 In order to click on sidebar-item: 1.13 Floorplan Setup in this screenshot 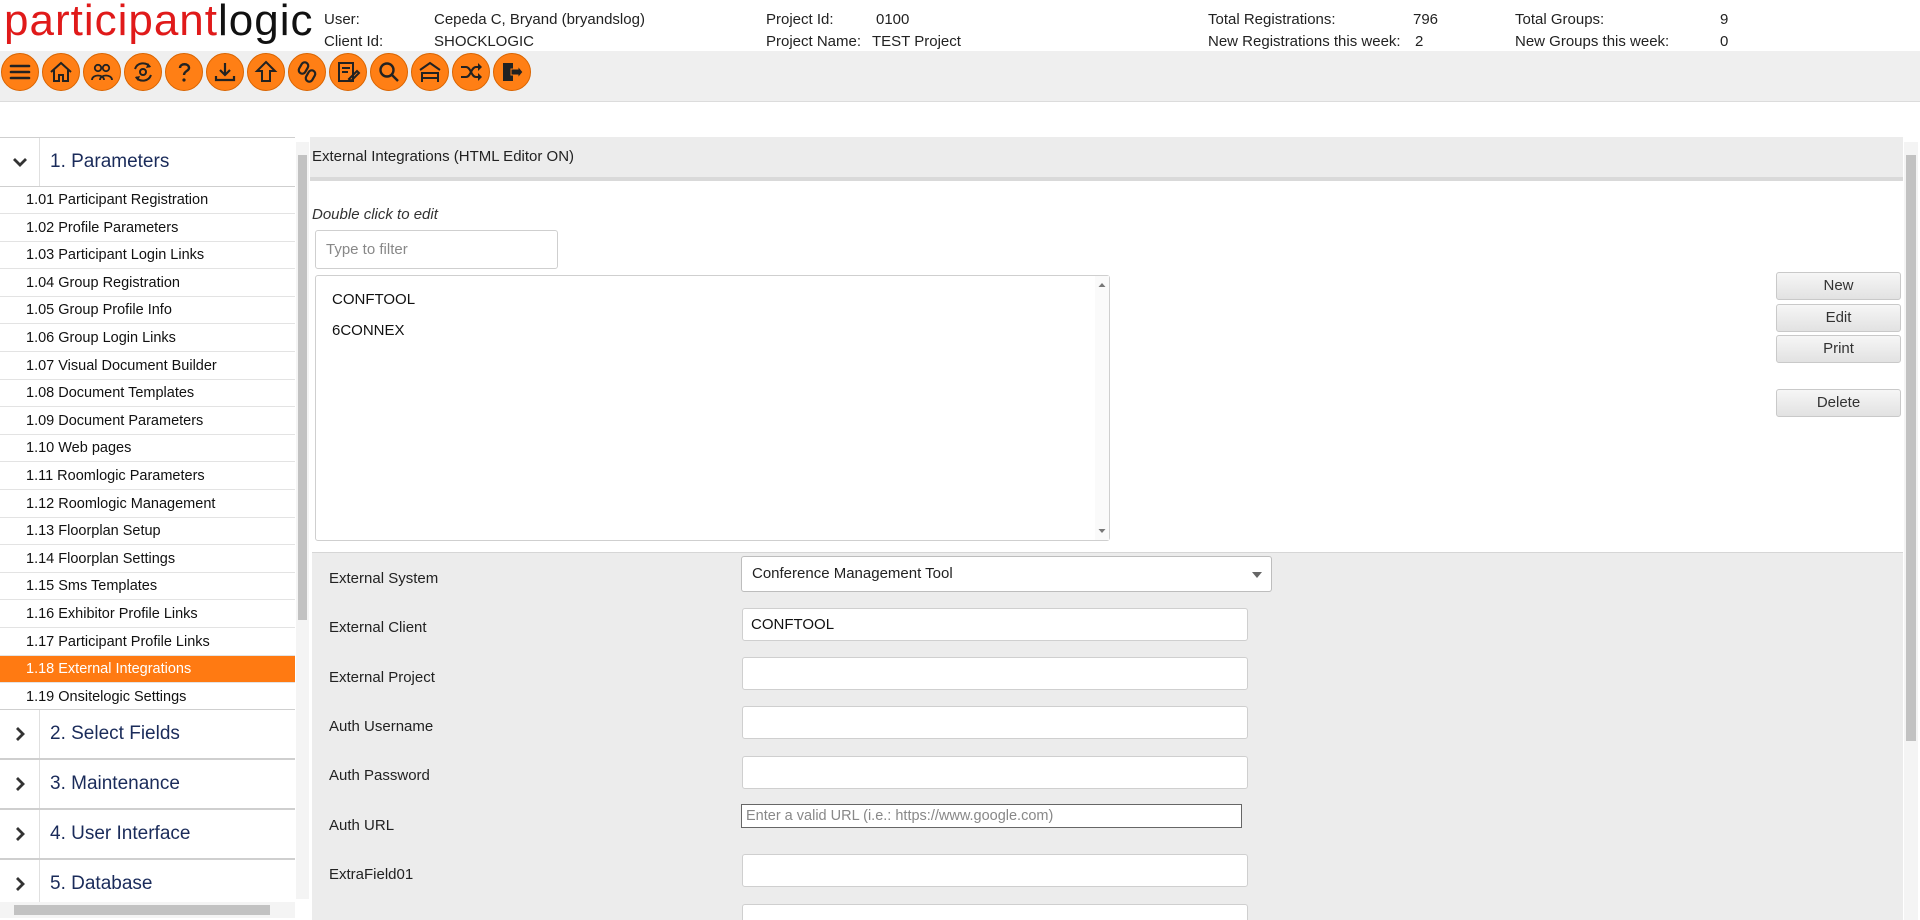, I will do `click(147, 532)`.